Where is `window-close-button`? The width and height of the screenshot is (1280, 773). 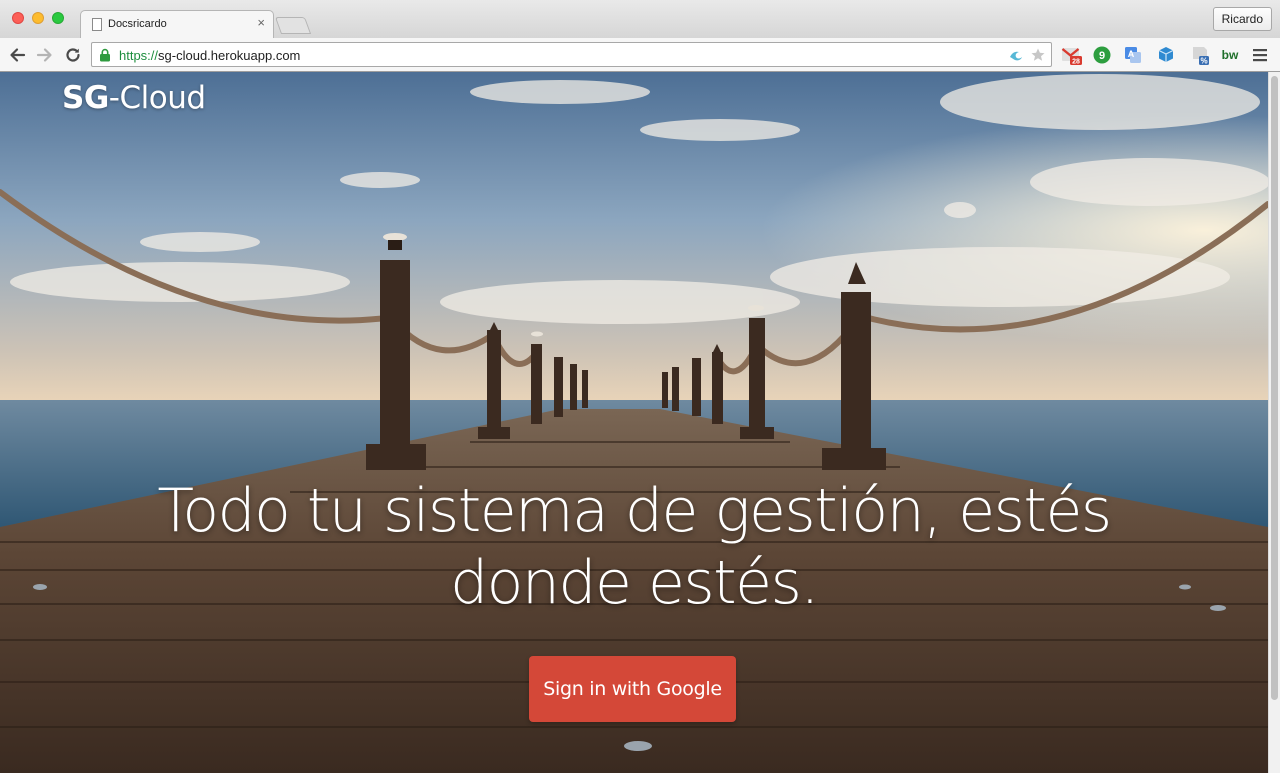 window-close-button is located at coordinates (18, 18).